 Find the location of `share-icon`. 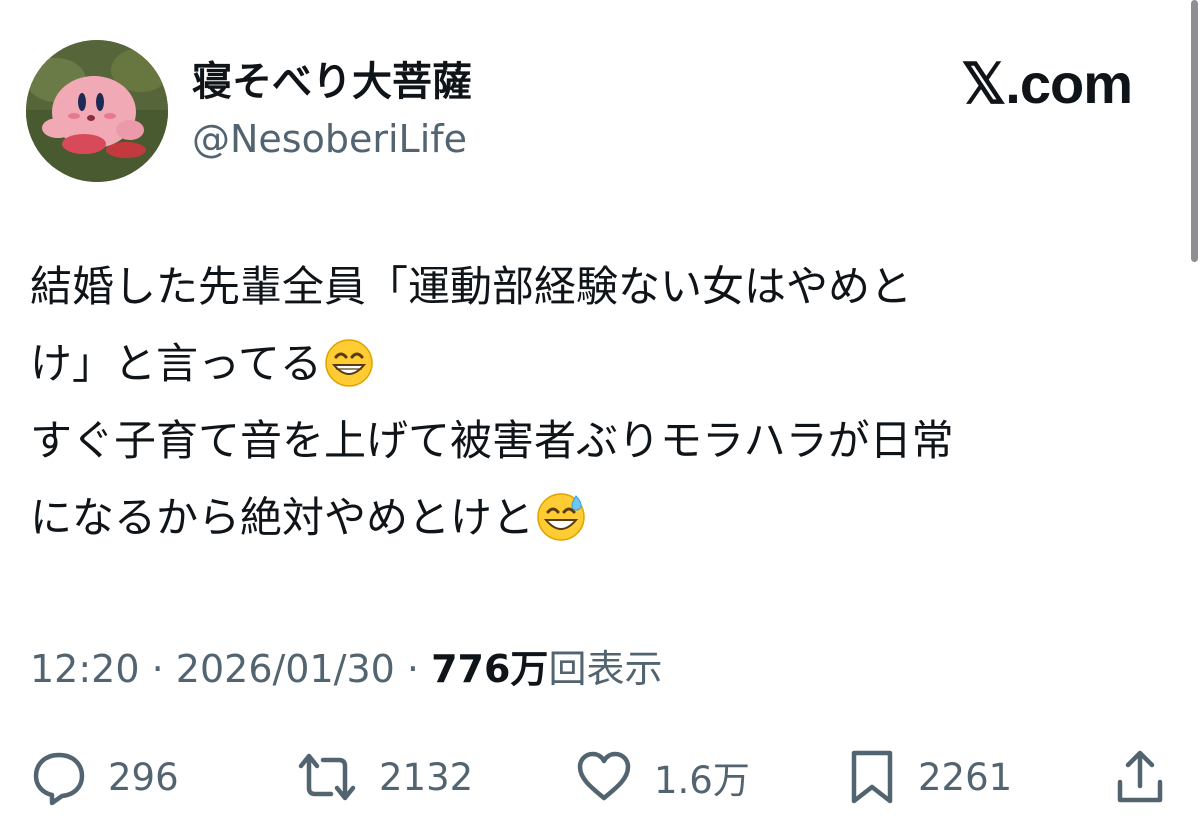

share-icon is located at coordinates (1140, 776).